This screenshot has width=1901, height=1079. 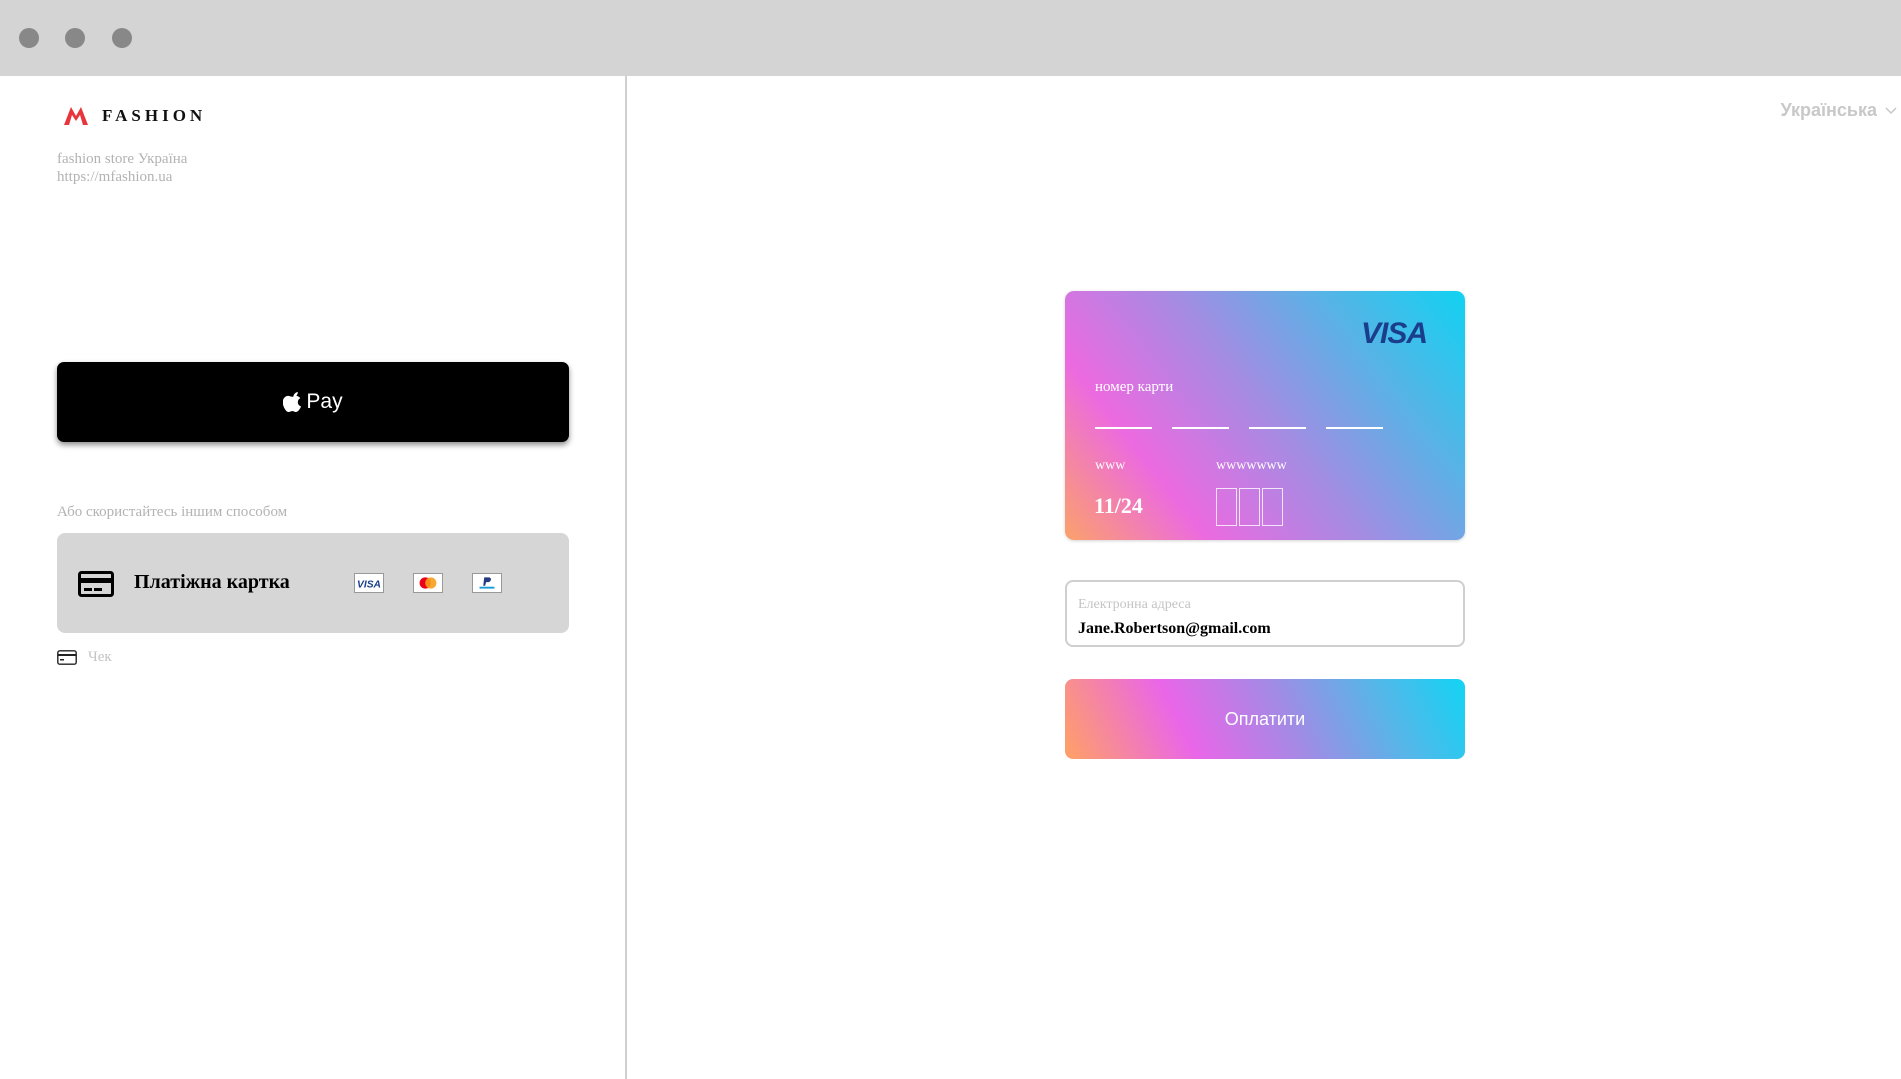 I want to click on card-number-label: номер карти, so click(x=1134, y=387).